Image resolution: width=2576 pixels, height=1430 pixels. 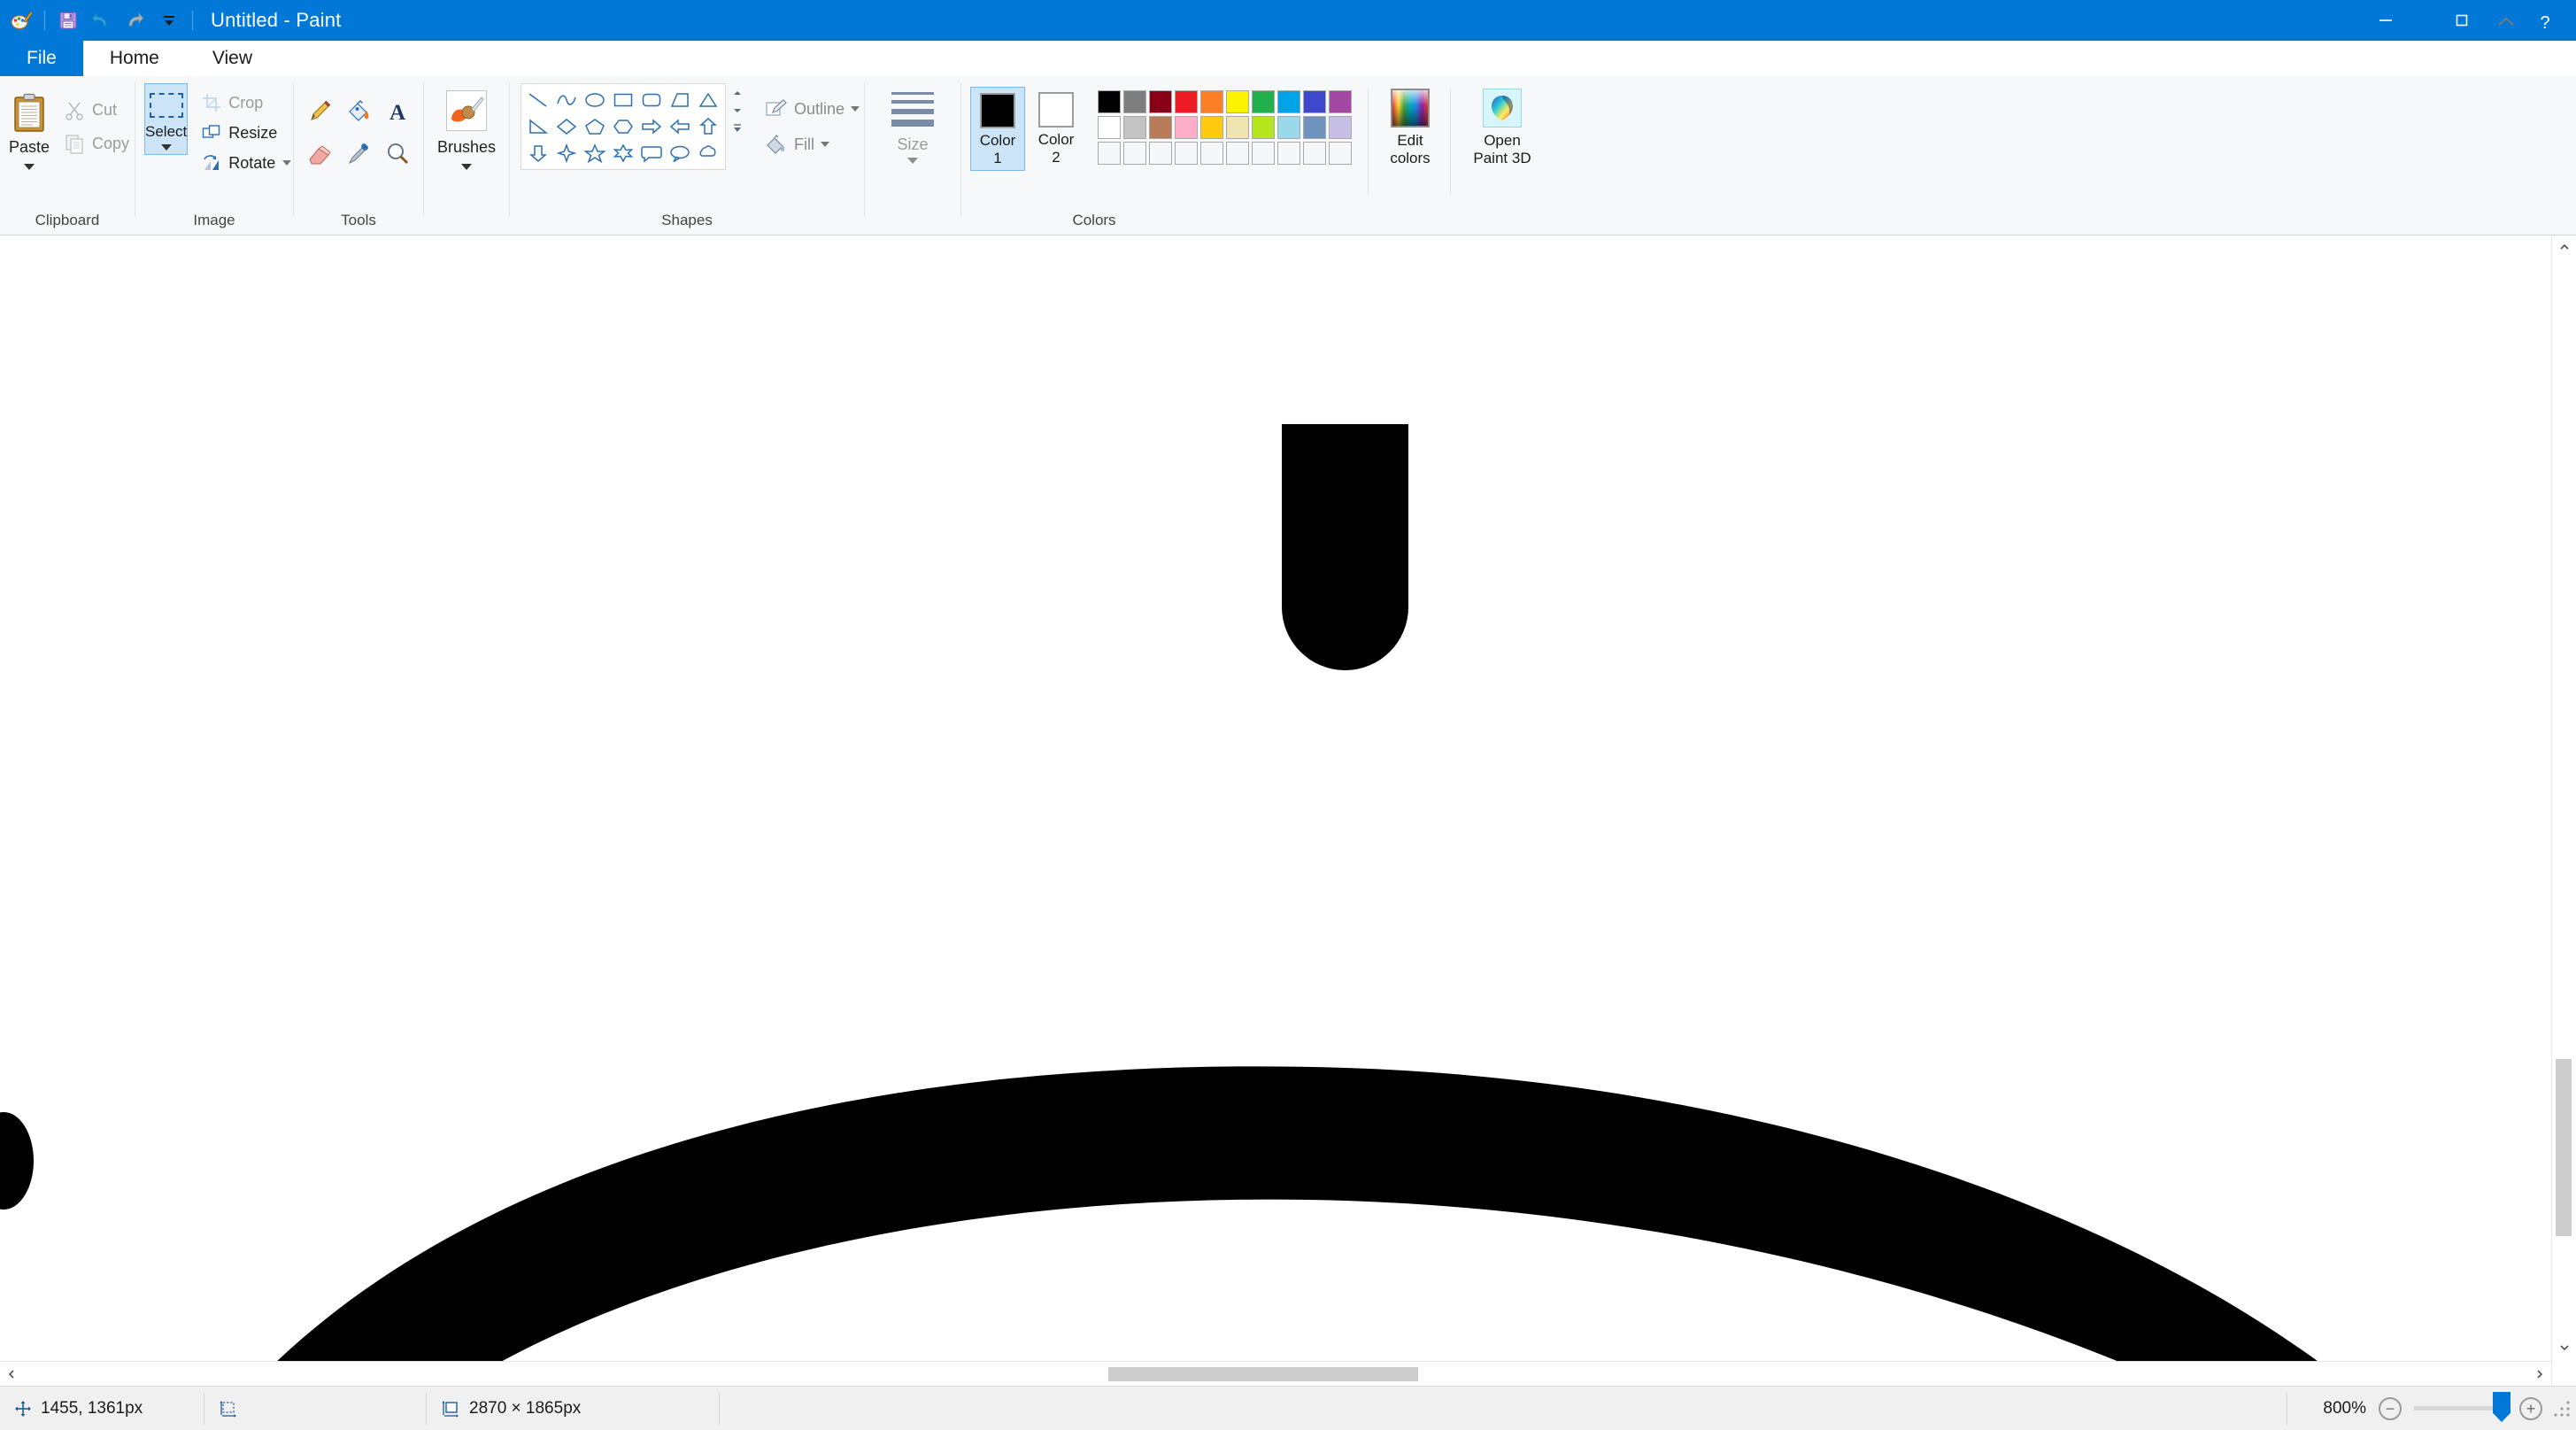 I want to click on help-button: ?, so click(x=2545, y=23).